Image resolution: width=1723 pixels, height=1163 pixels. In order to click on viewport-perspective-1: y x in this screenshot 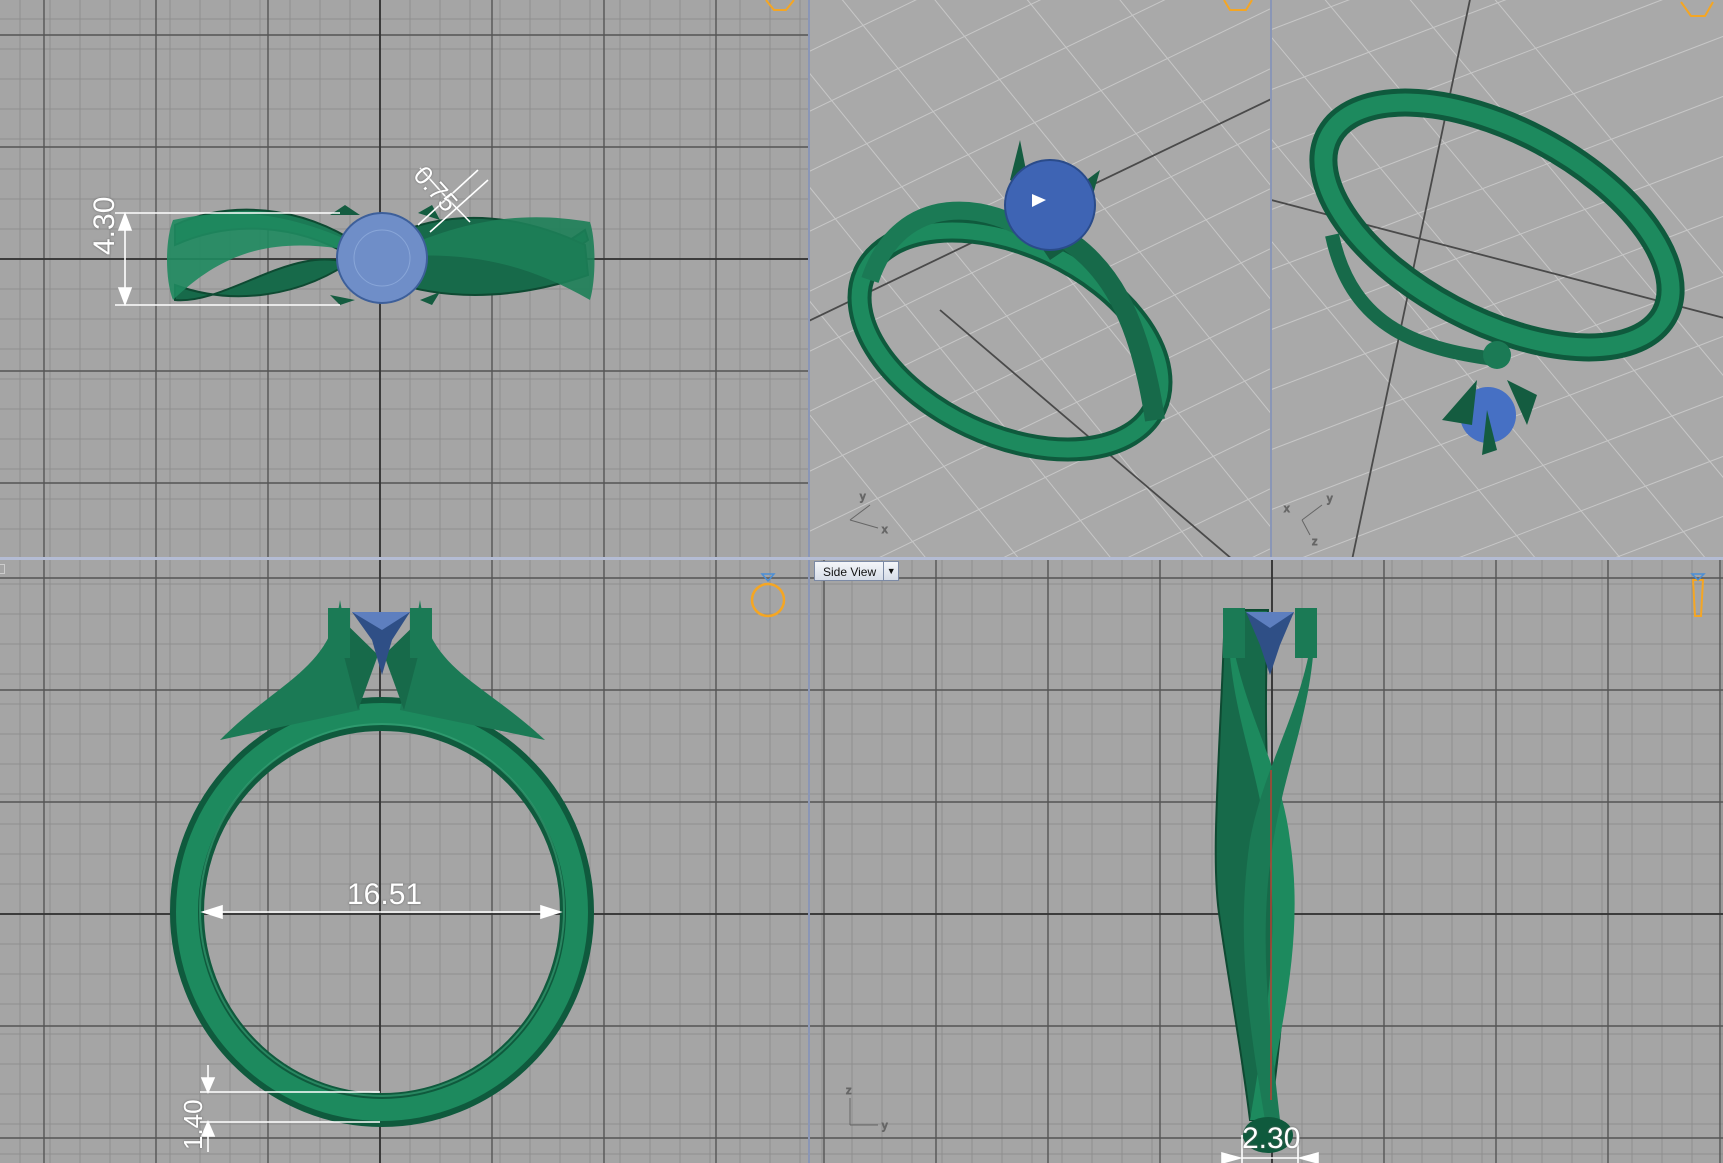, I will do `click(1040, 278)`.